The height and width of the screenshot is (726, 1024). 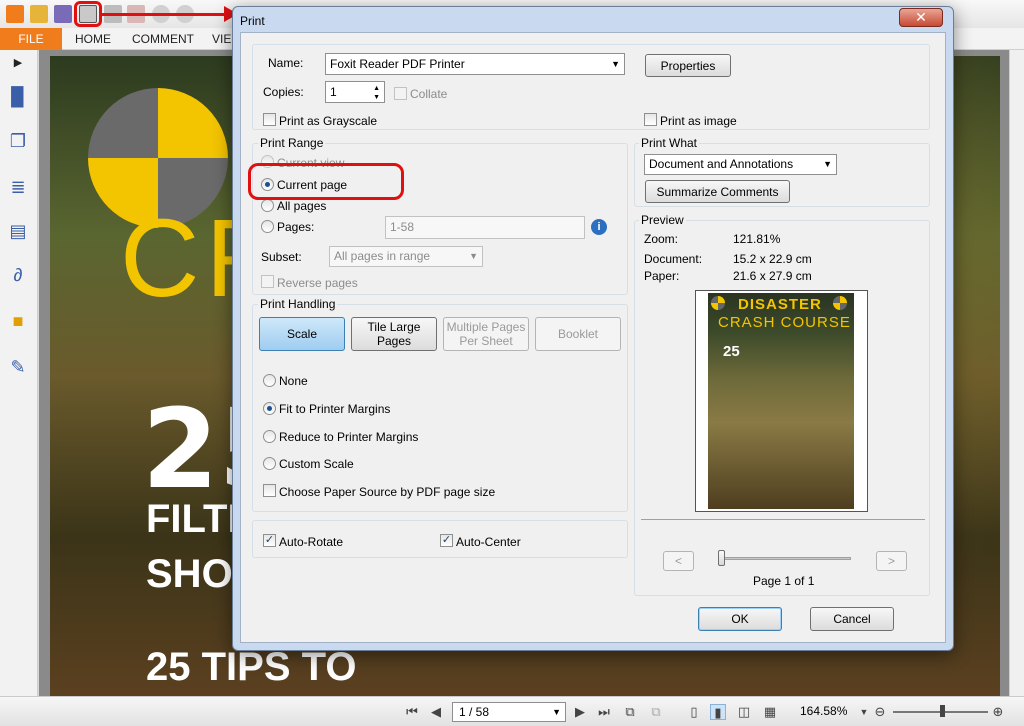 I want to click on zoom-dropdown-icon: ▼, so click(x=864, y=712).